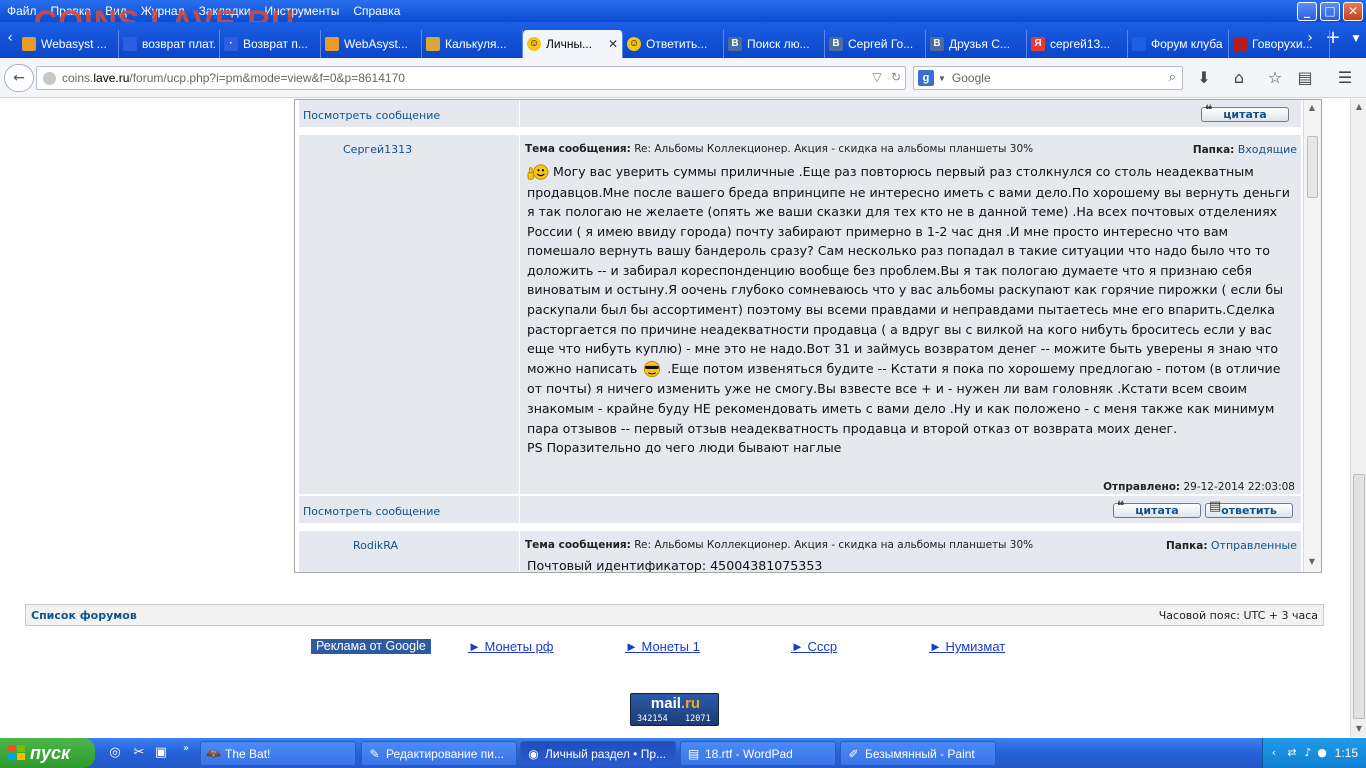  I want to click on taskbar-task-4: ✐ Безымянный - Paint, so click(918, 753).